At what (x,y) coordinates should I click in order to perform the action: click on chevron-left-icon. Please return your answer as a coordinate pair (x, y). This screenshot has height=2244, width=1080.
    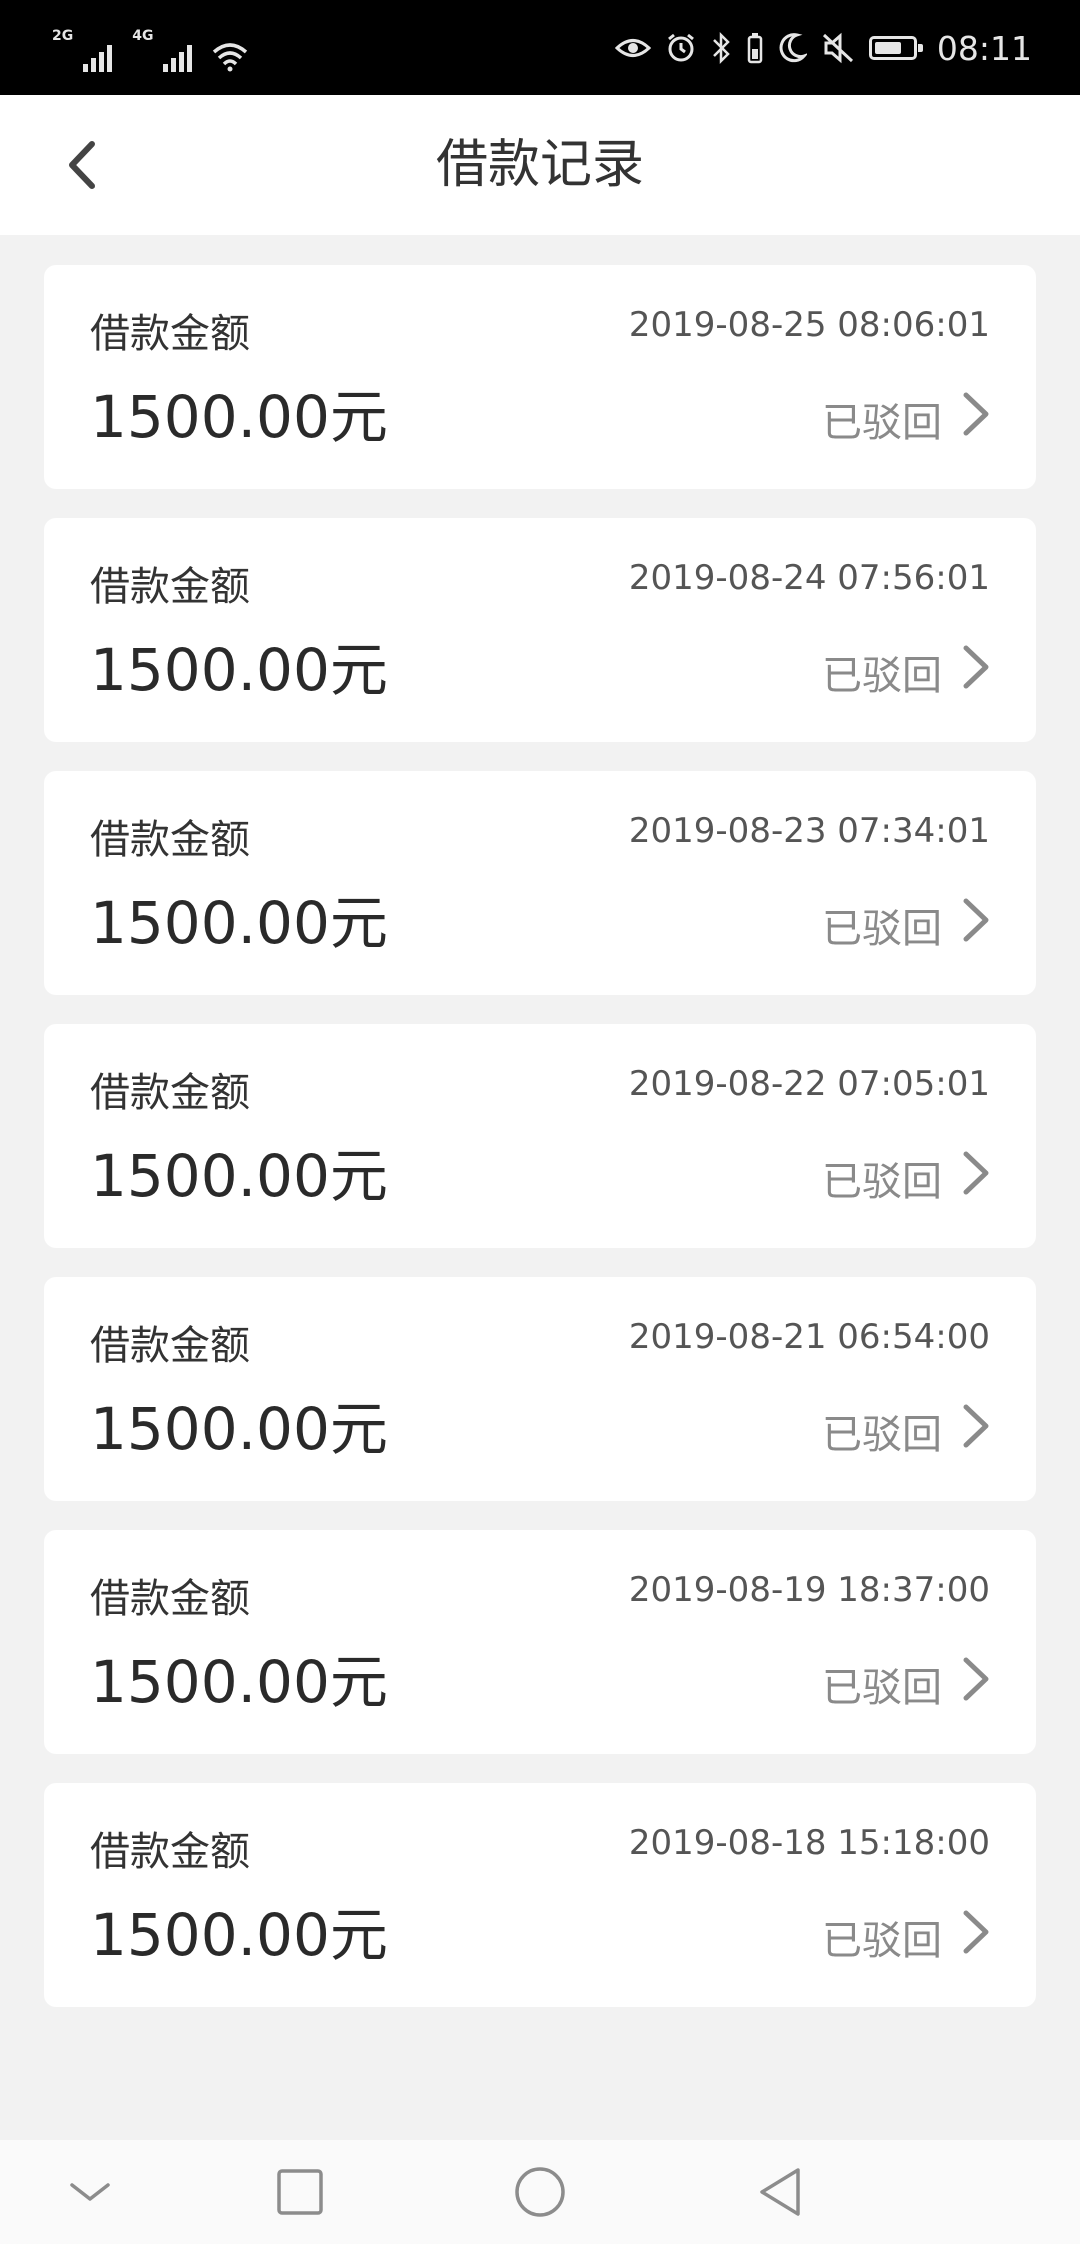
    Looking at the image, I should click on (82, 165).